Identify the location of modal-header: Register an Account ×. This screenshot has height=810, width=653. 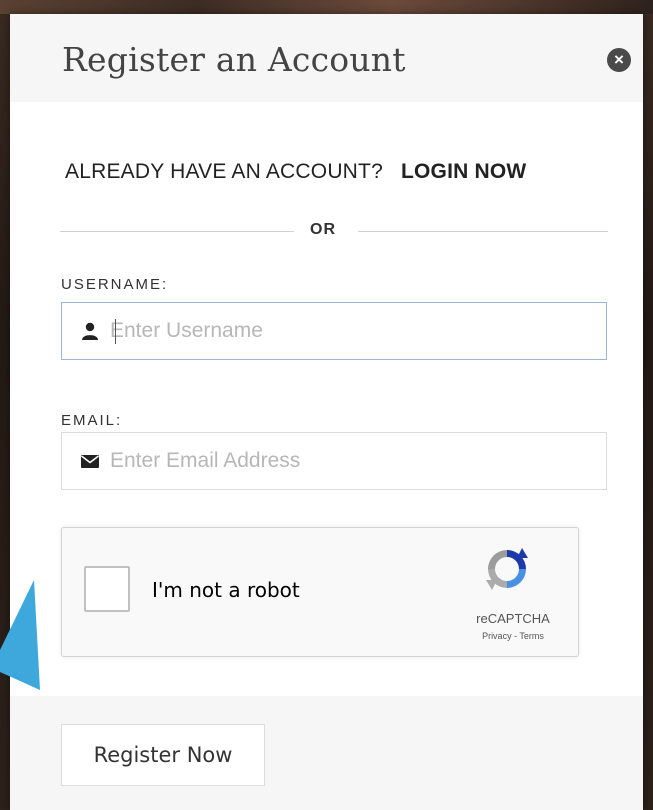
(326, 58).